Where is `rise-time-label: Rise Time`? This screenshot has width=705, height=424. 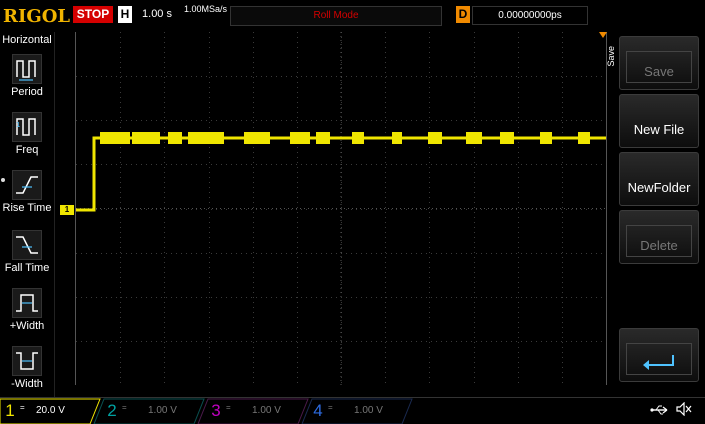 rise-time-label: Rise Time is located at coordinates (27, 208).